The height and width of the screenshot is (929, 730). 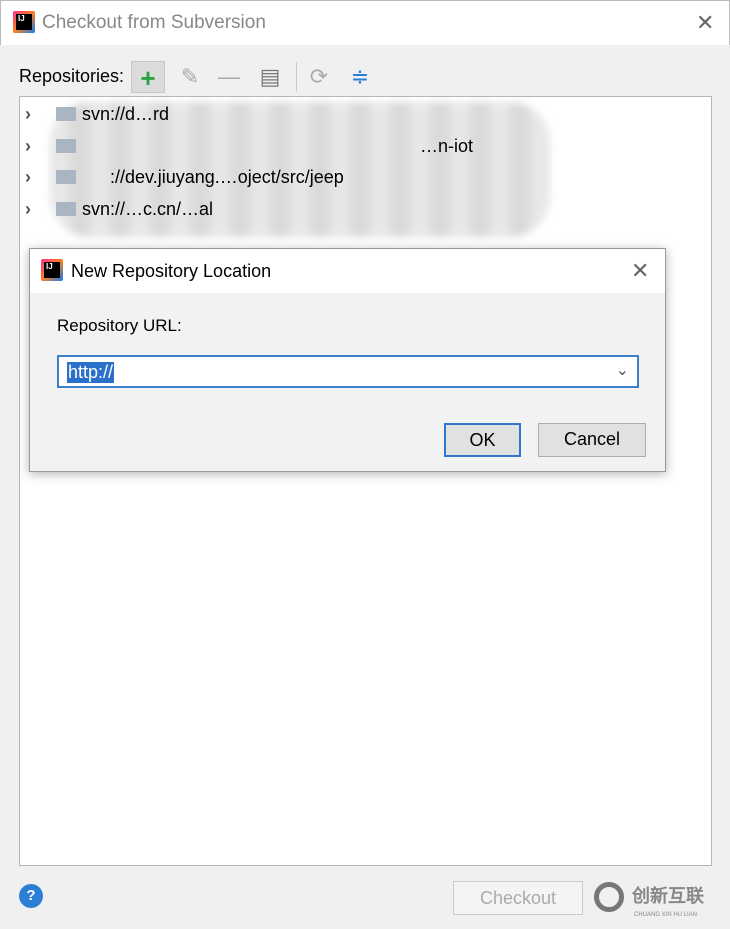 I want to click on repository-url-combobox: http:// ⌄, so click(x=348, y=371).